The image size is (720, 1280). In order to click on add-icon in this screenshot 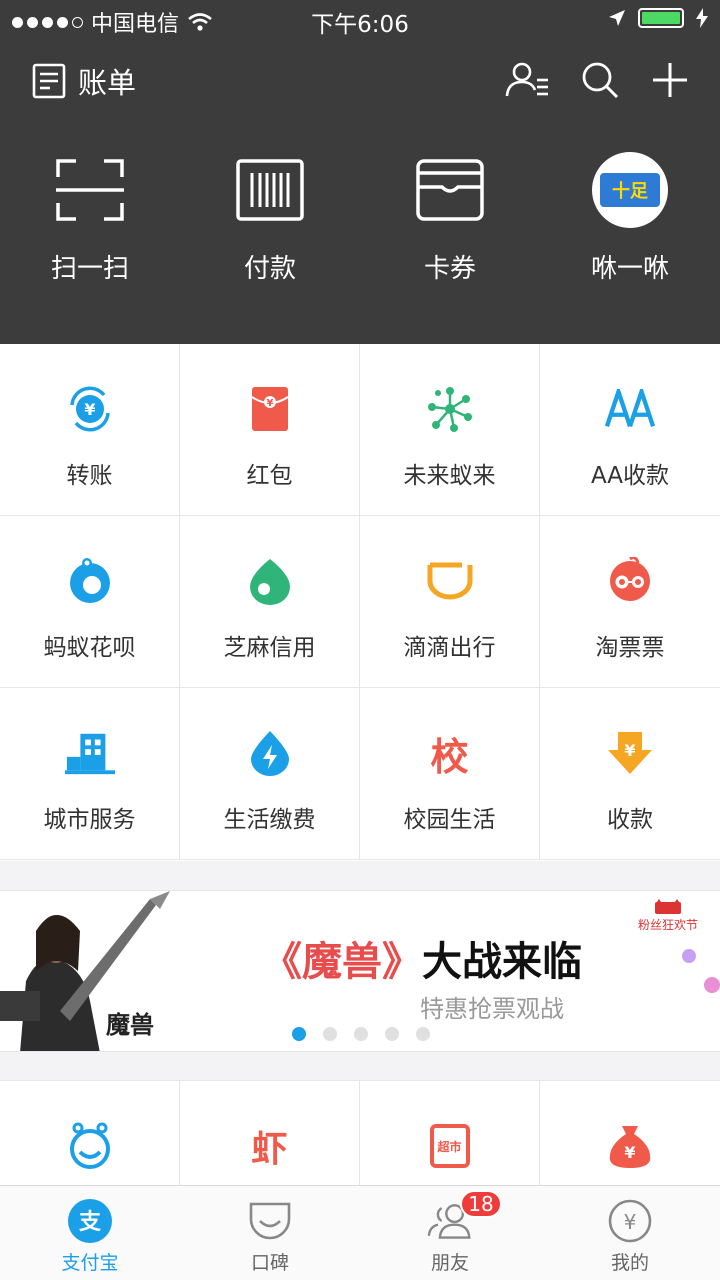, I will do `click(670, 80)`.